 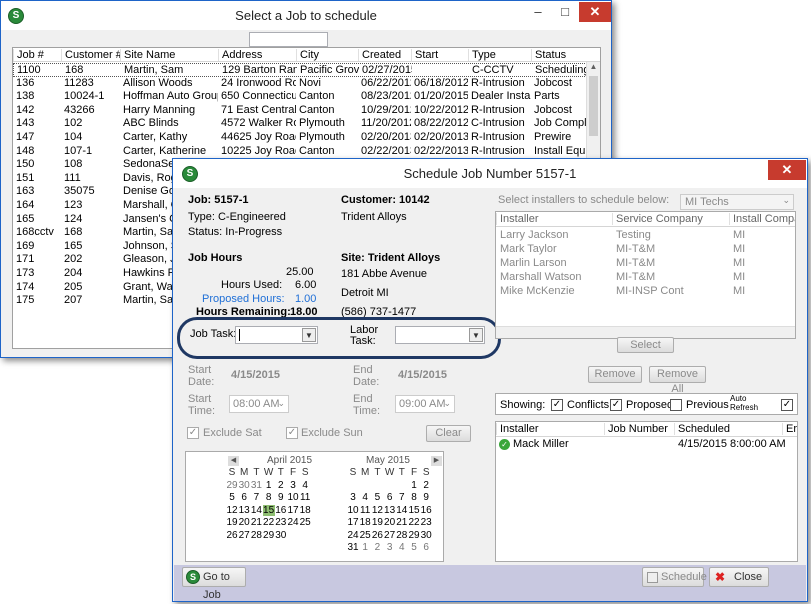 I want to click on minimize-button: –, so click(x=538, y=12).